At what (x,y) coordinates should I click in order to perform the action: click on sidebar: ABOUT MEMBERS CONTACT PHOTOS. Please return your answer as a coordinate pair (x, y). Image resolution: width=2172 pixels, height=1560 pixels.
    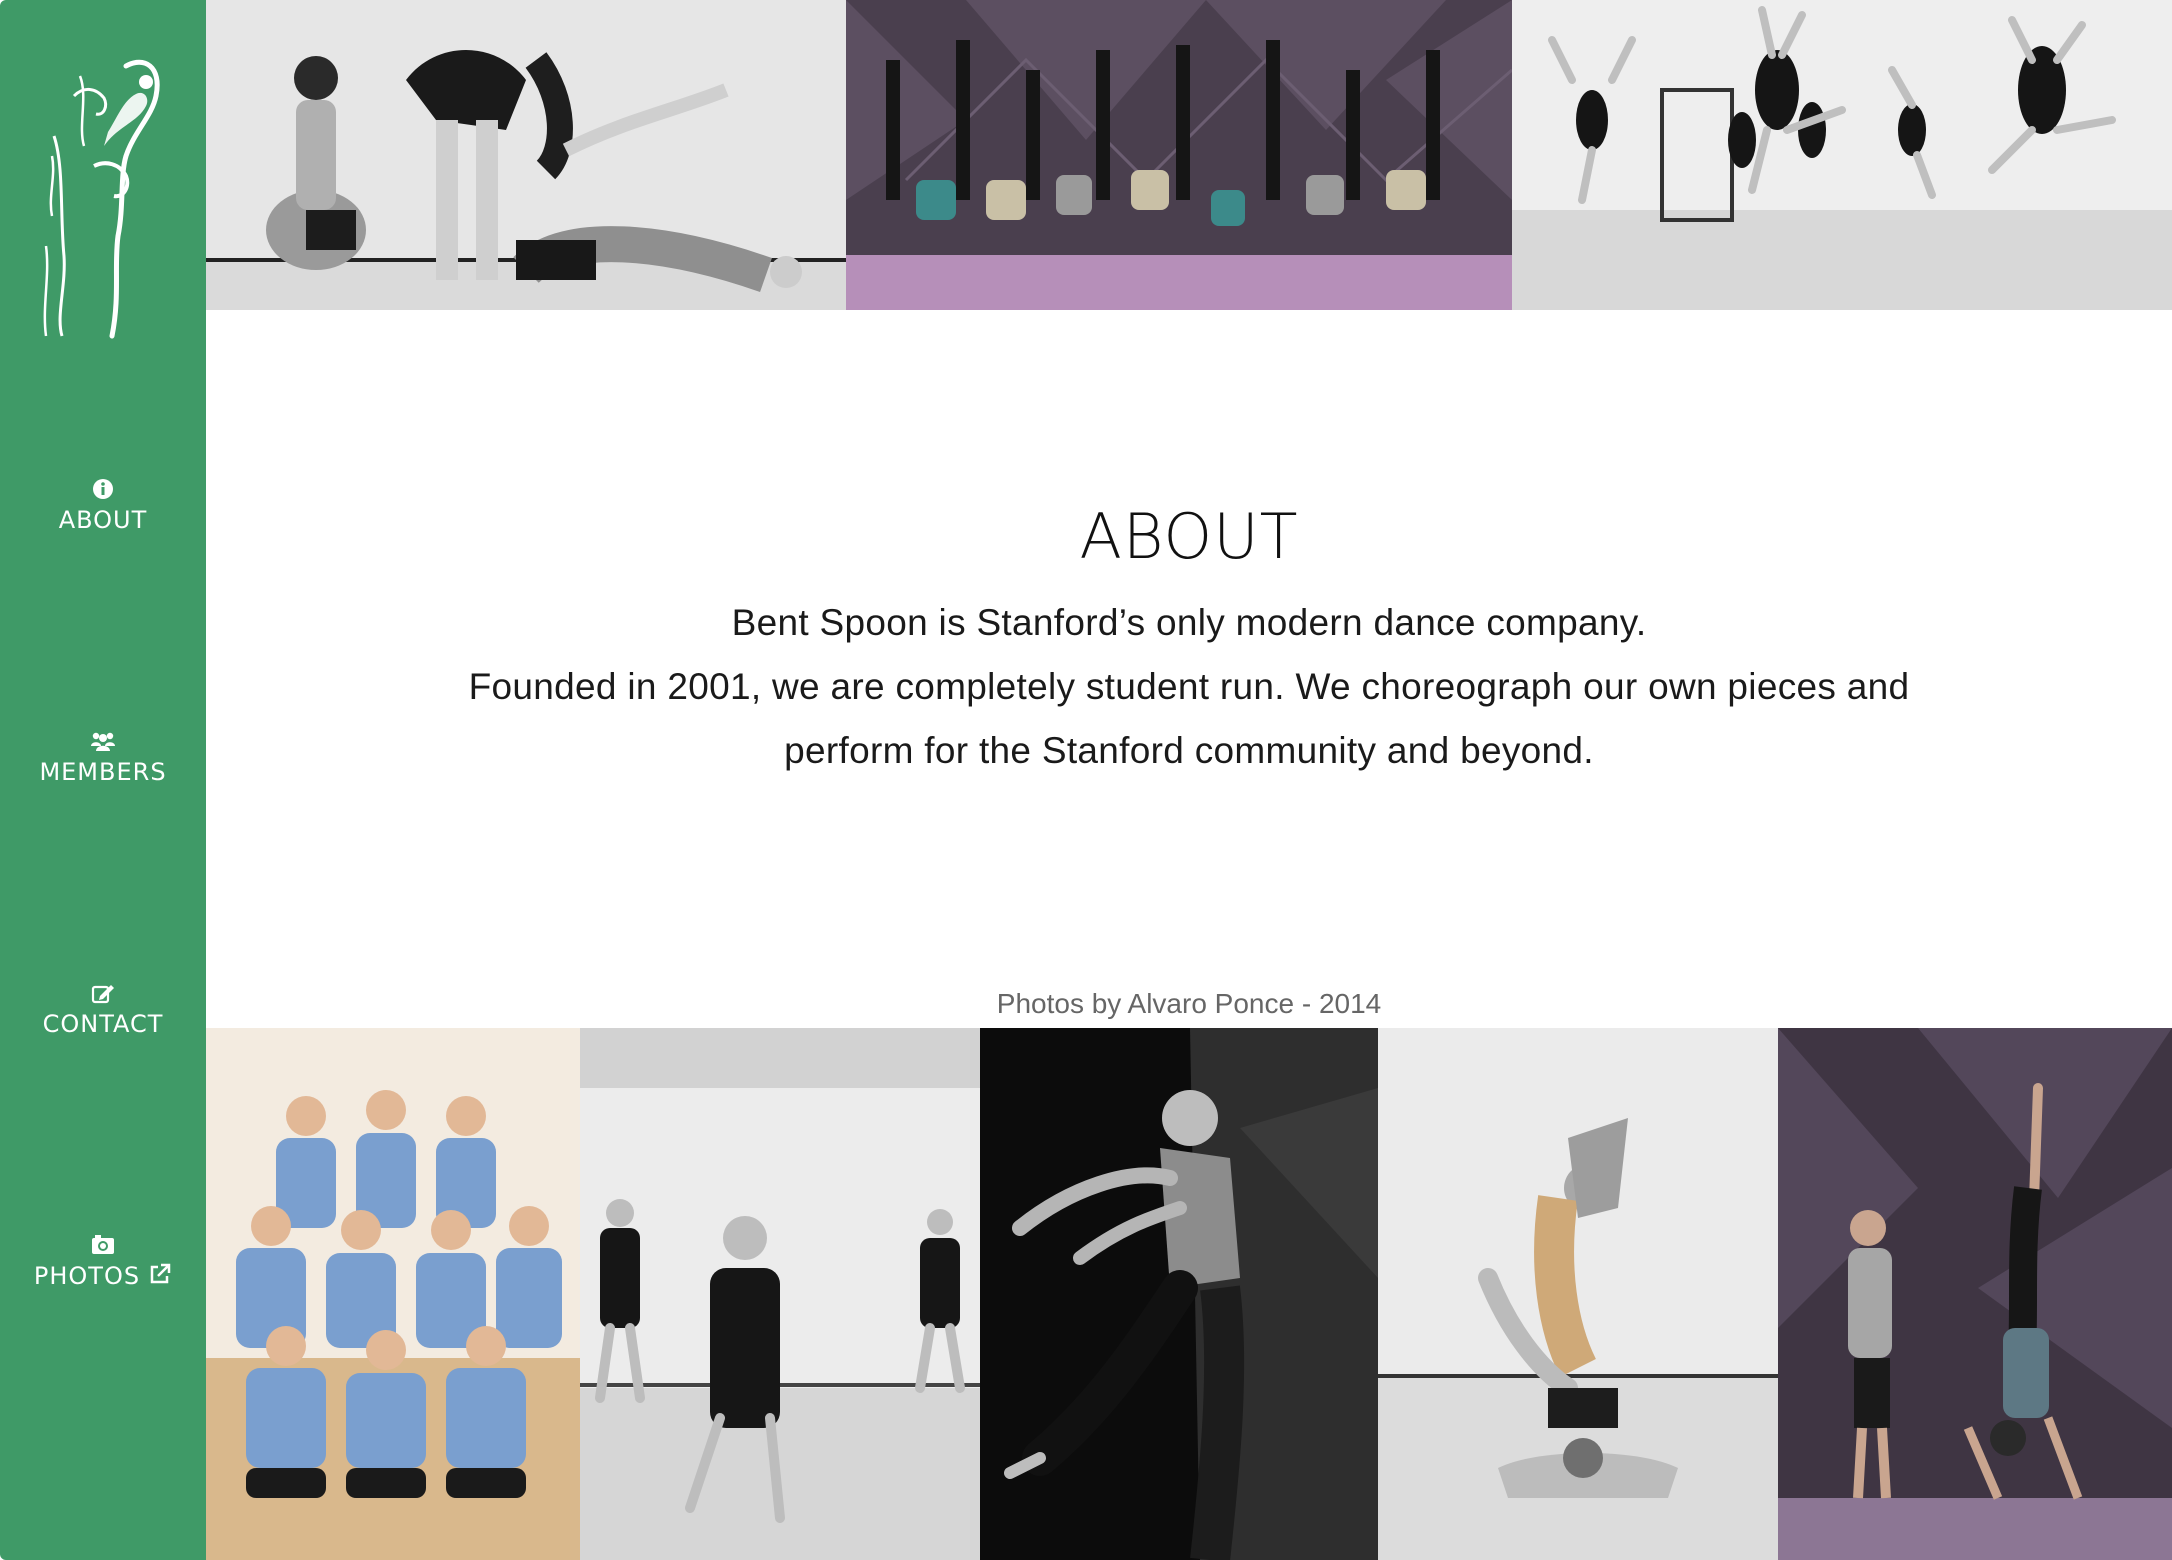
    Looking at the image, I should click on (103, 780).